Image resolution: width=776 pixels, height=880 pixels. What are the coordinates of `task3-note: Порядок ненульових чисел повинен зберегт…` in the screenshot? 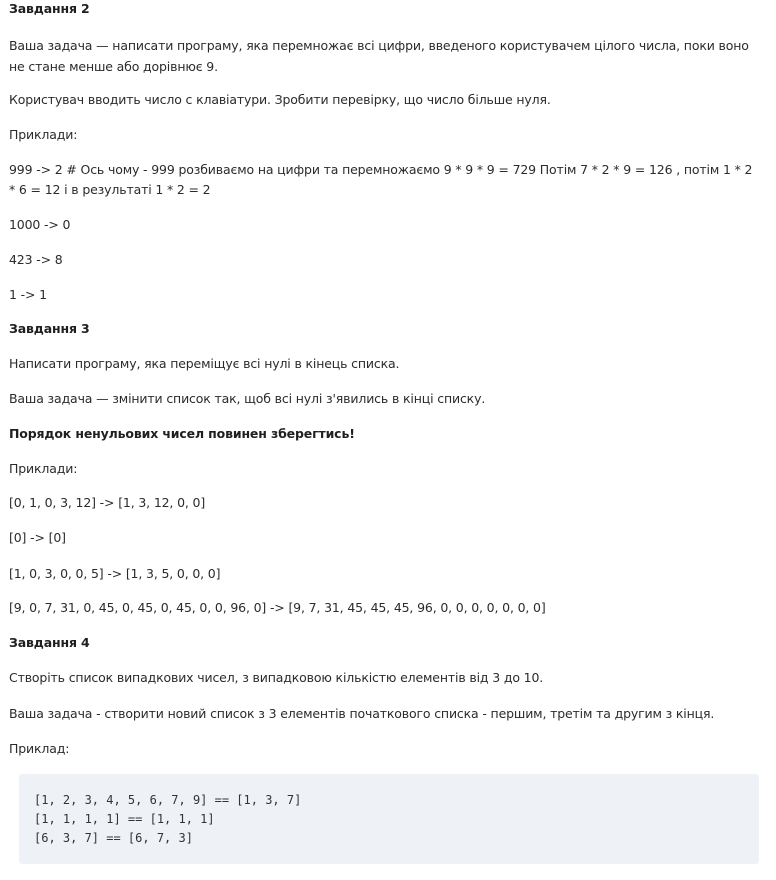 It's located at (182, 433).